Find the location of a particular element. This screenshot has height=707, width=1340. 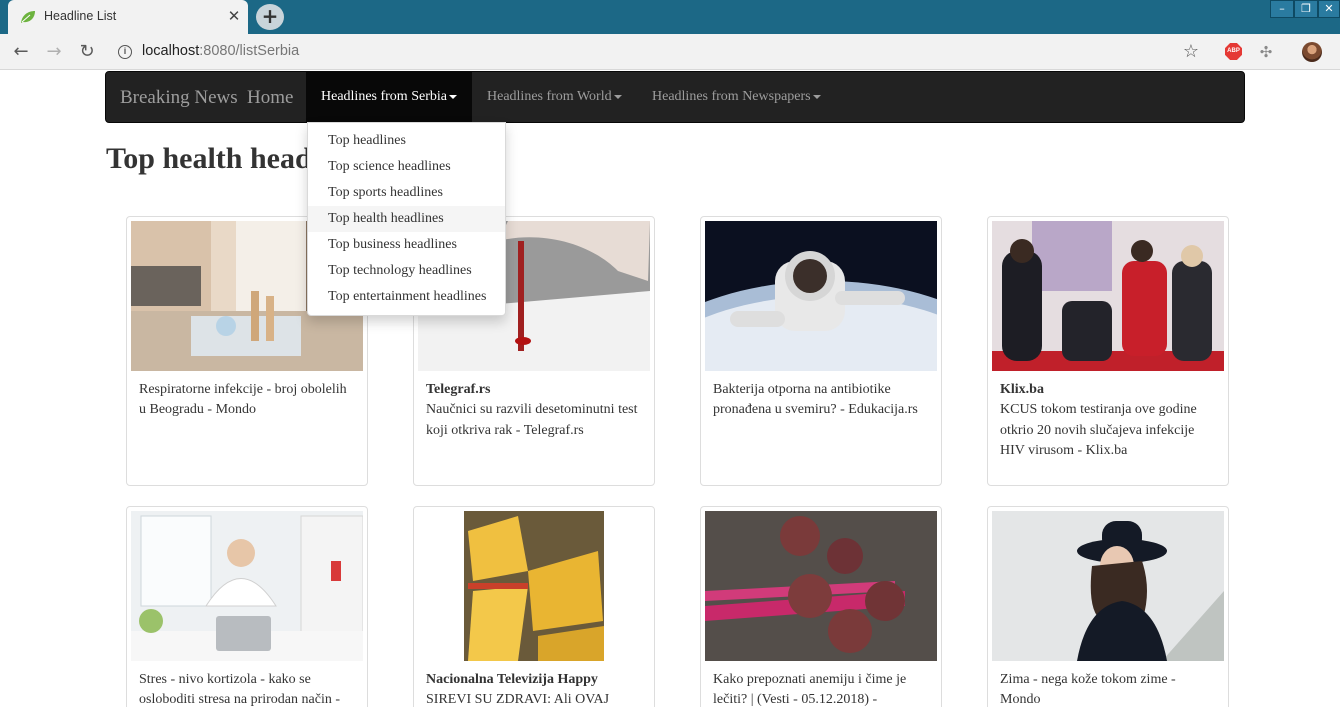

menu-item-science: Top science headlines is located at coordinates (406, 167).